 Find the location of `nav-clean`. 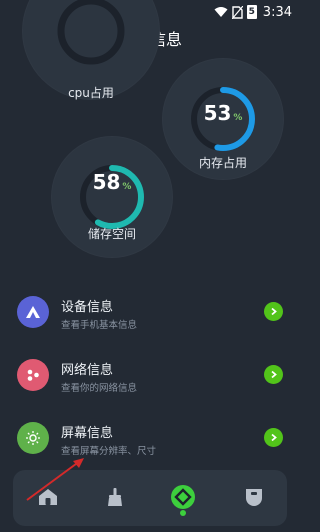

nav-clean is located at coordinates (115, 497).